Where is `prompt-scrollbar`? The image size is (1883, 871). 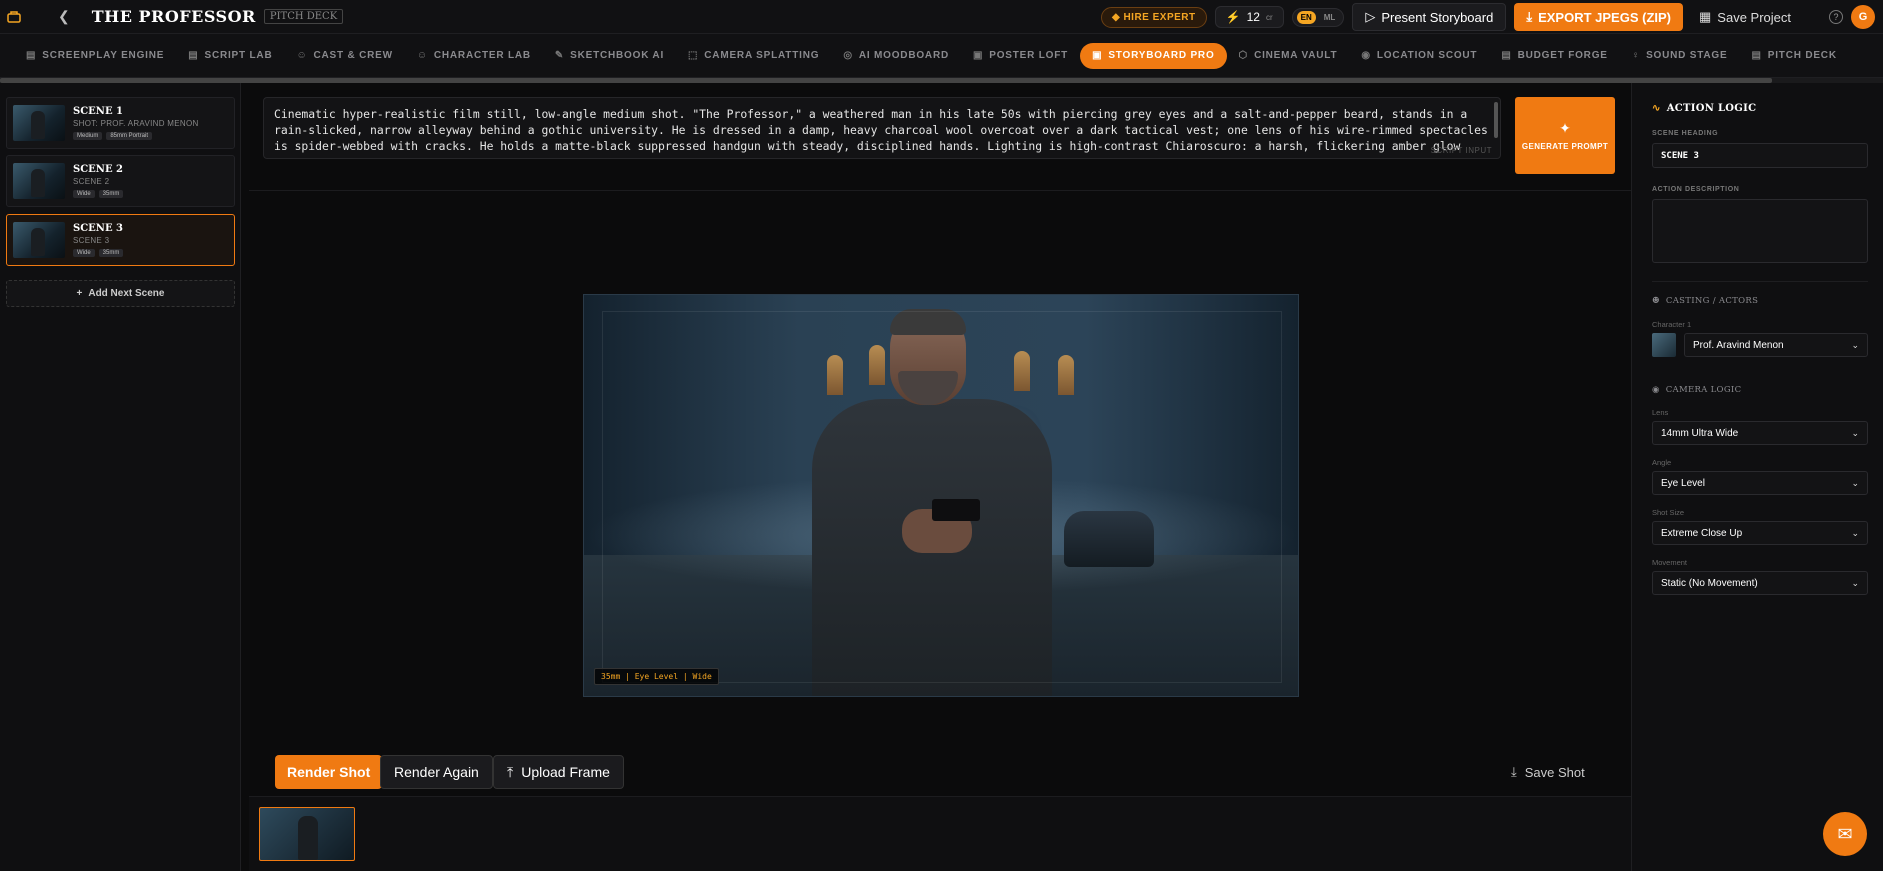
prompt-scrollbar is located at coordinates (1496, 120).